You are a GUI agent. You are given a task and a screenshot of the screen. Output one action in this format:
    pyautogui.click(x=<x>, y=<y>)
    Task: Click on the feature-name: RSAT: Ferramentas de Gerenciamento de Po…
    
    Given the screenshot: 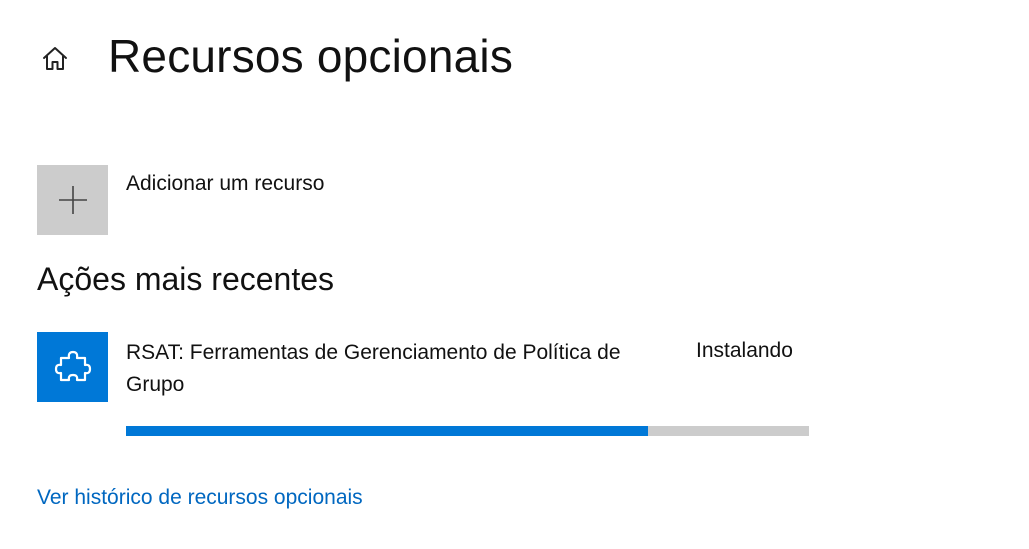 What is the action you would take?
    pyautogui.click(x=373, y=368)
    